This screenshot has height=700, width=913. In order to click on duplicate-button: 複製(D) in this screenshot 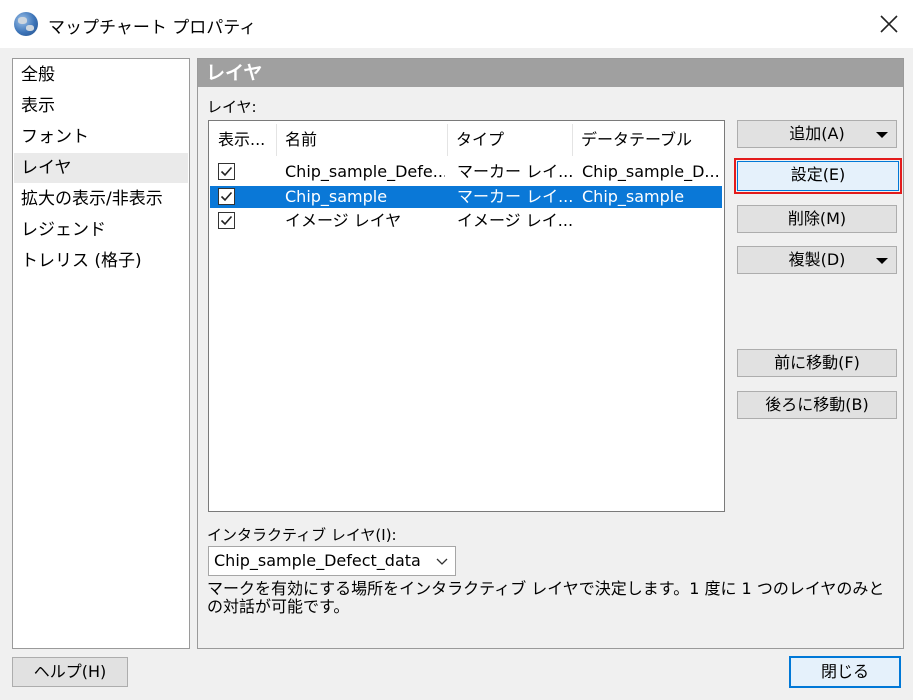, I will do `click(817, 260)`.